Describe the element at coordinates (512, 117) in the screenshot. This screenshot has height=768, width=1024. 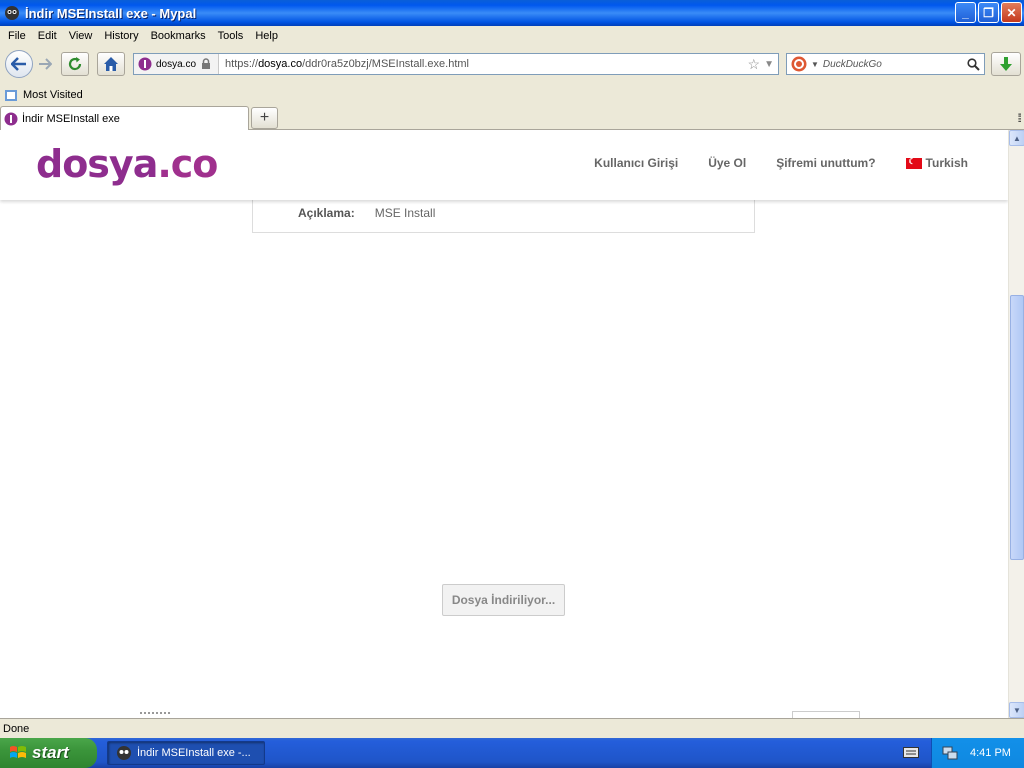
I see `tab-strip: İndir MSEInstall exe + ⁞⁞` at that location.